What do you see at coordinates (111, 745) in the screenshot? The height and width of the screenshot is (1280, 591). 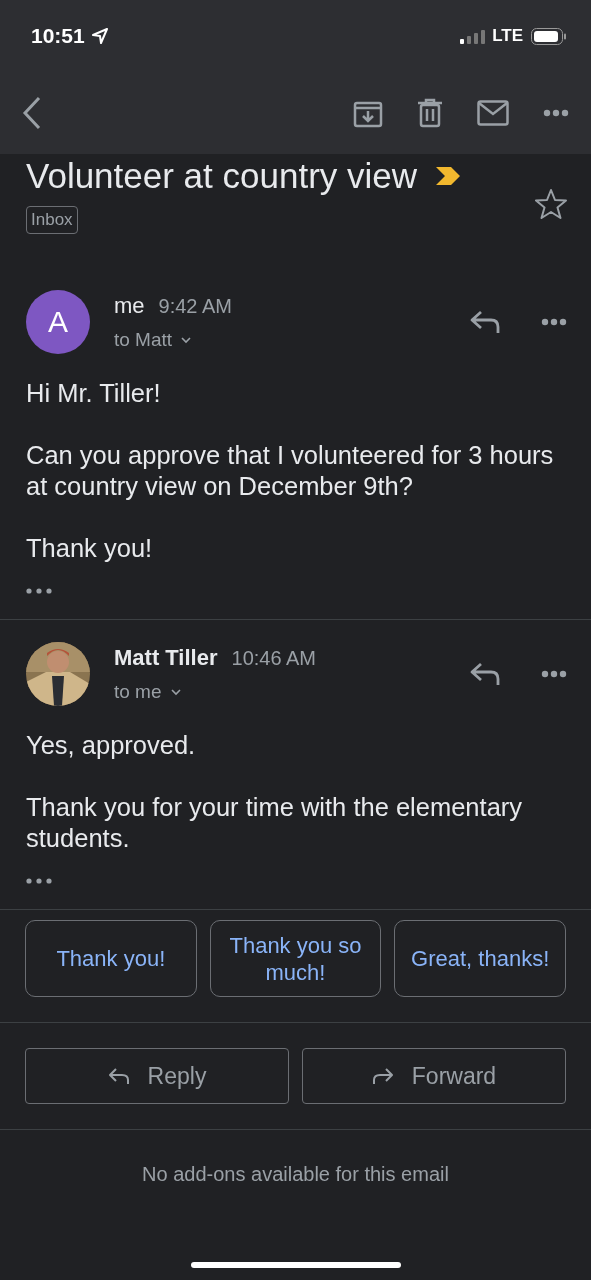 I see `message-paragraph: Yes, approved.` at bounding box center [111, 745].